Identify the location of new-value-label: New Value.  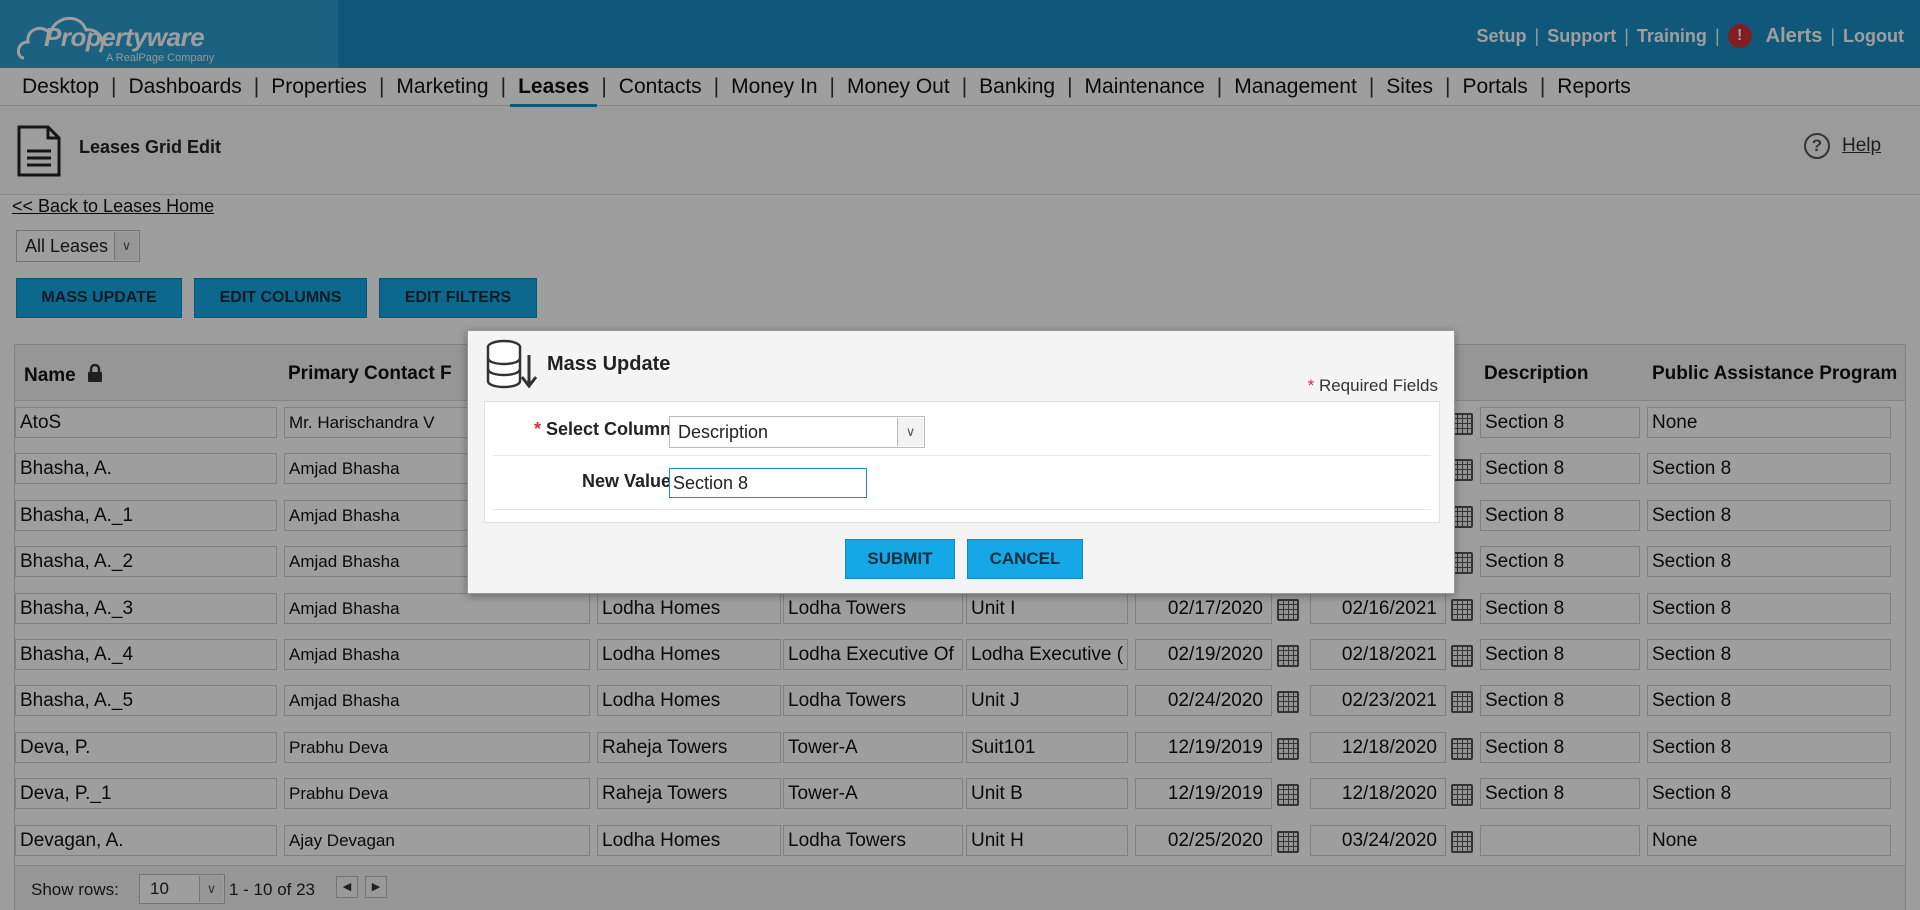
(626, 481).